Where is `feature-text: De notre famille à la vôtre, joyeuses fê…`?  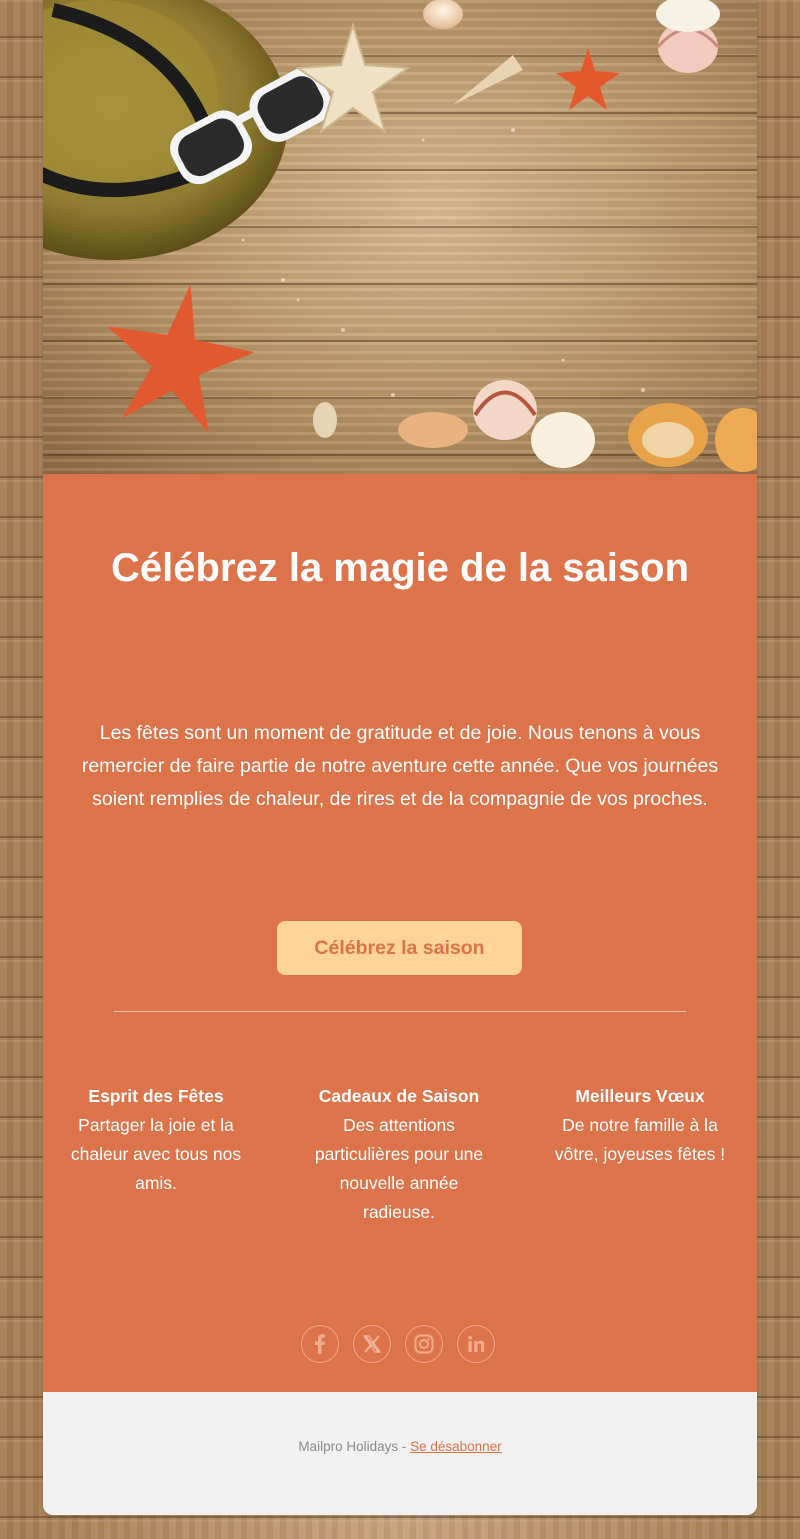
feature-text: De notre famille à la vôtre, joyeuses fê… is located at coordinates (640, 1139).